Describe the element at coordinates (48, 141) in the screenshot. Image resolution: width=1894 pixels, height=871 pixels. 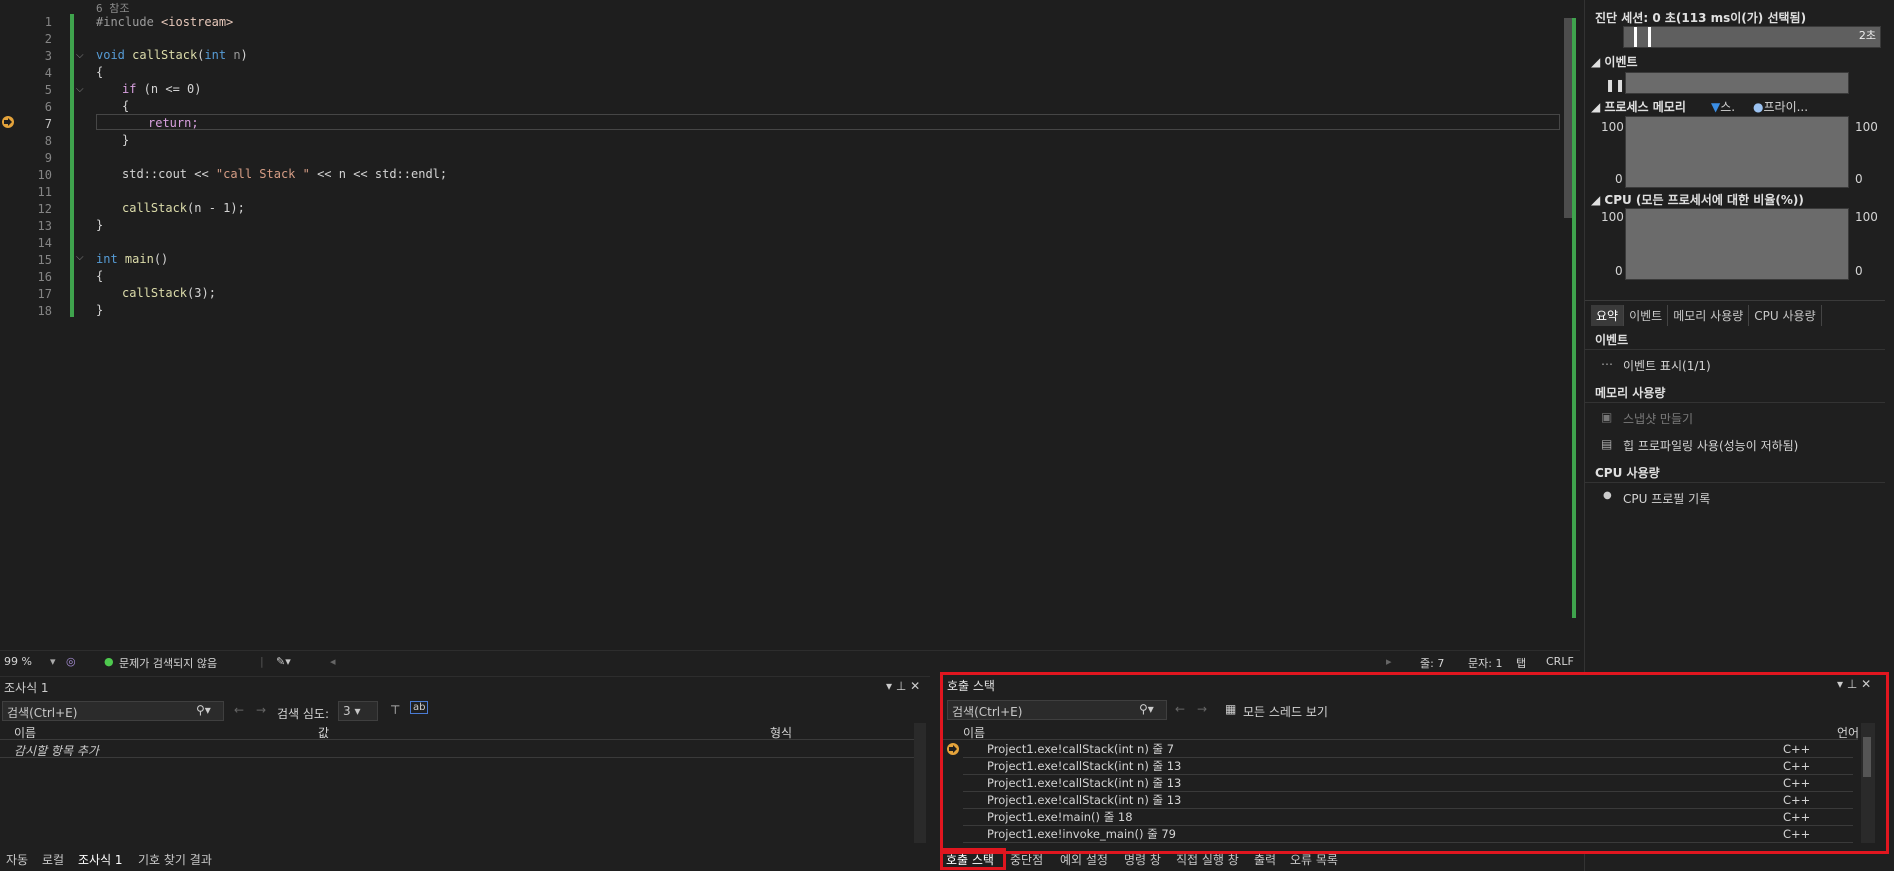
I see `line-number: 8` at that location.